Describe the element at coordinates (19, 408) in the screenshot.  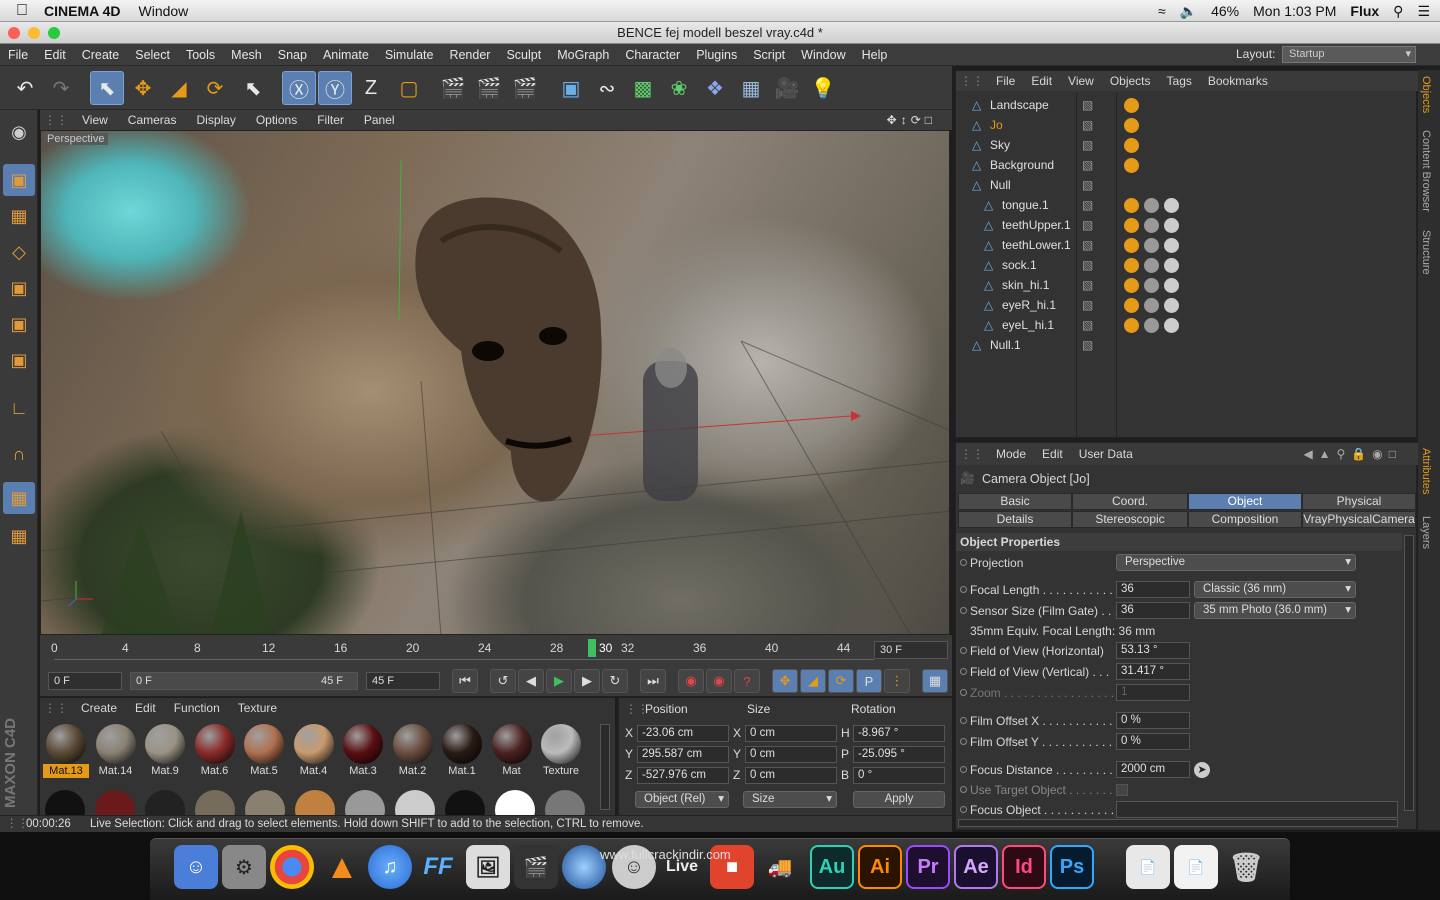
I see `axis-mode-icon: ∟` at that location.